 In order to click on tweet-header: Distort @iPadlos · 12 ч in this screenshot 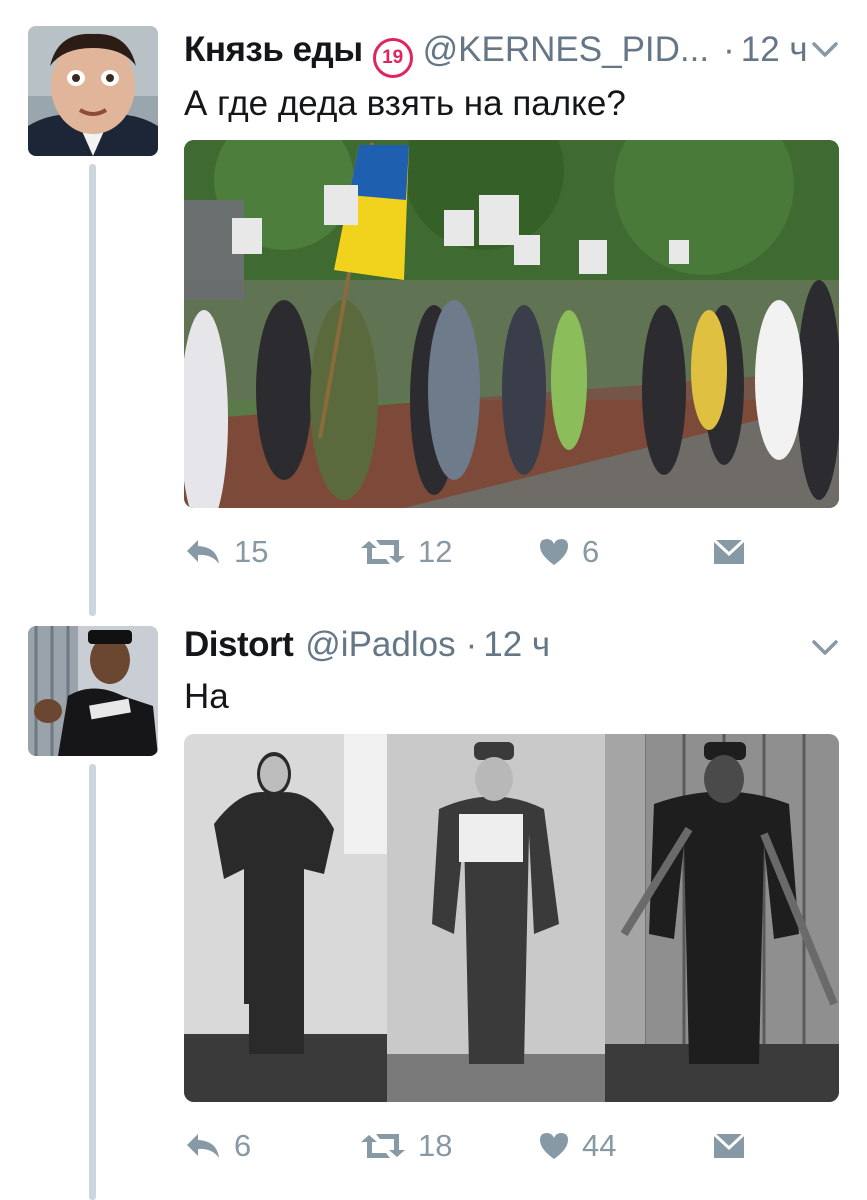, I will do `click(367, 645)`.